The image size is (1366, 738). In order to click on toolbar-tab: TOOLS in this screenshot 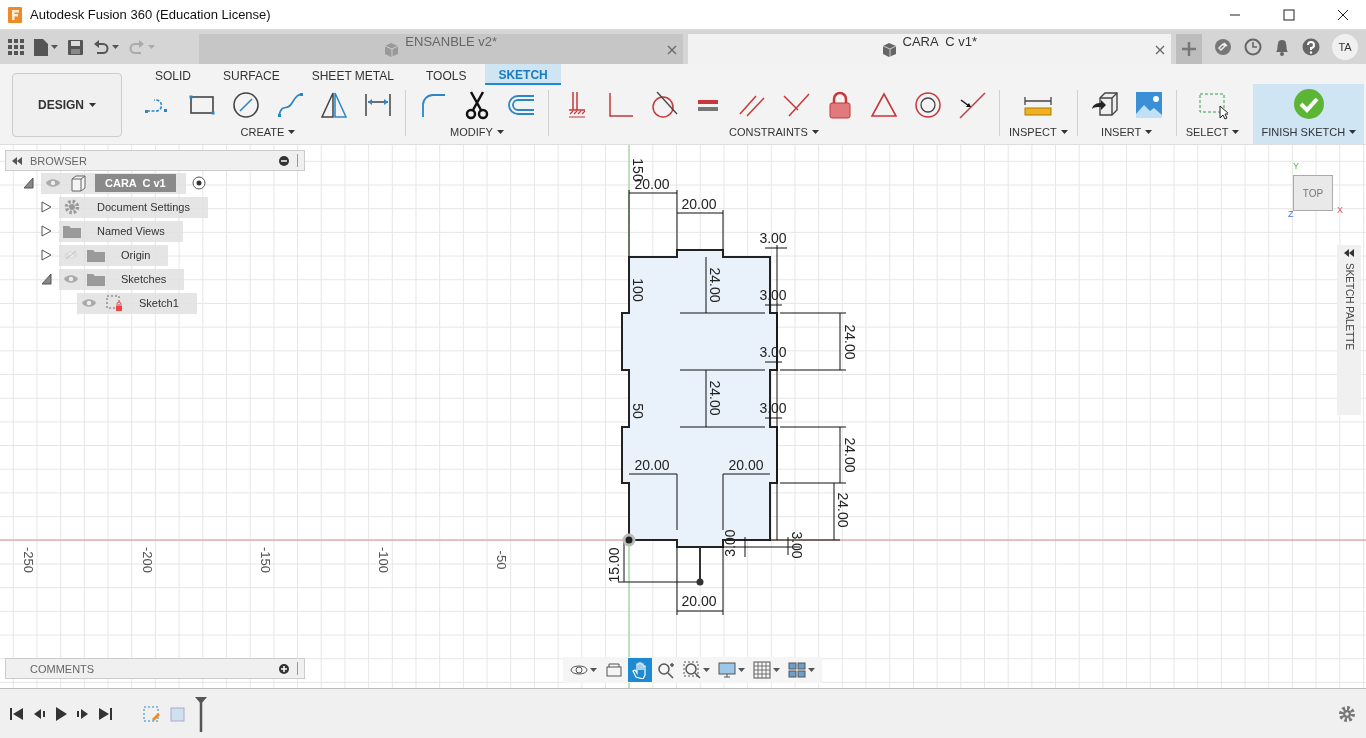, I will do `click(446, 74)`.